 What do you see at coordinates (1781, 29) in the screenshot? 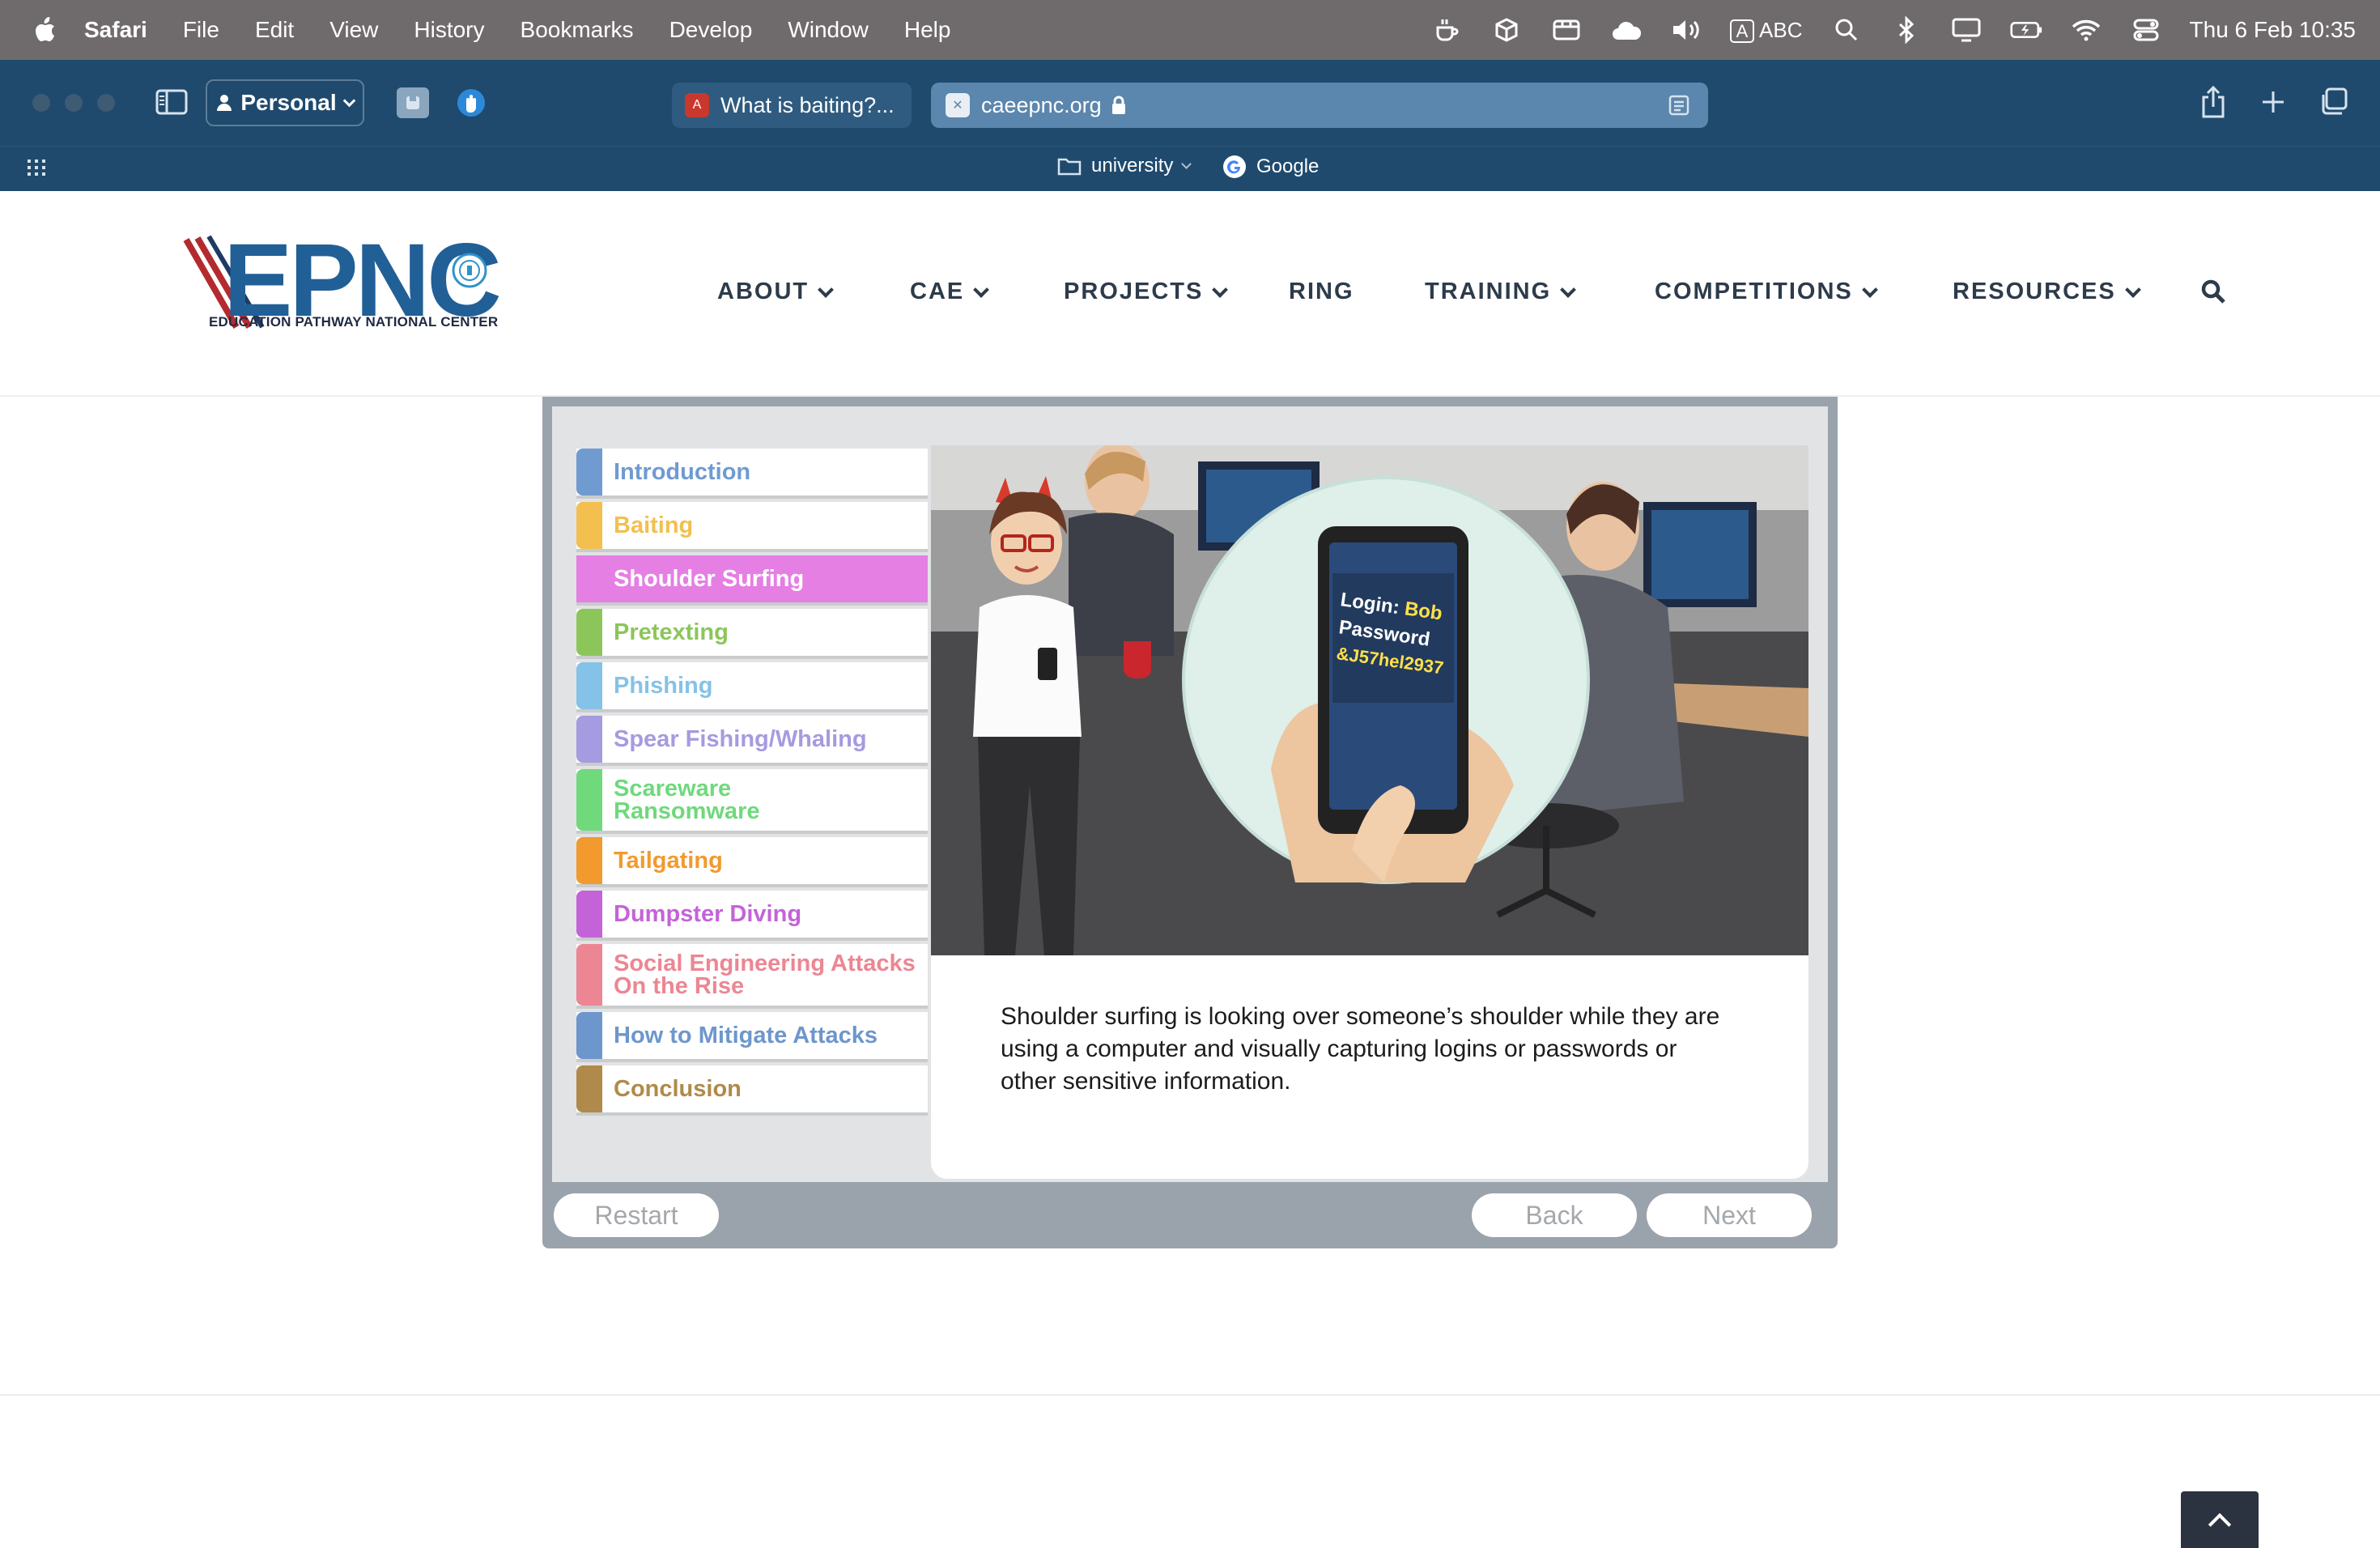
I see `input-source-label: ABC` at bounding box center [1781, 29].